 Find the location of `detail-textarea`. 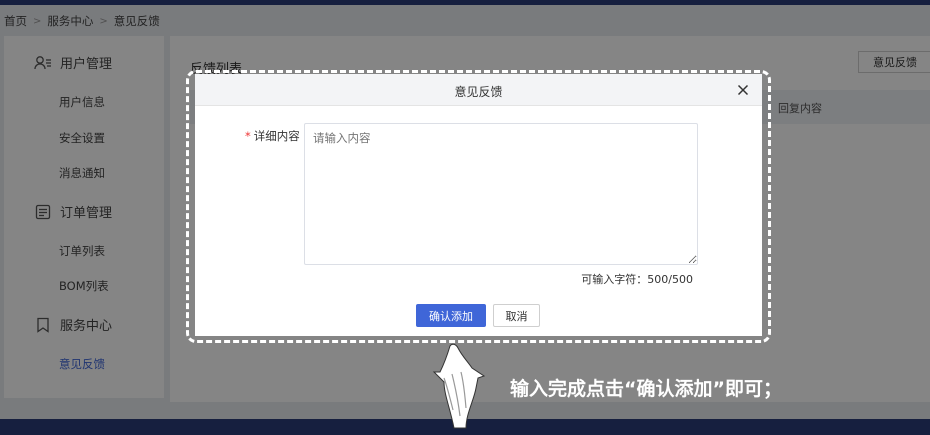

detail-textarea is located at coordinates (501, 194).